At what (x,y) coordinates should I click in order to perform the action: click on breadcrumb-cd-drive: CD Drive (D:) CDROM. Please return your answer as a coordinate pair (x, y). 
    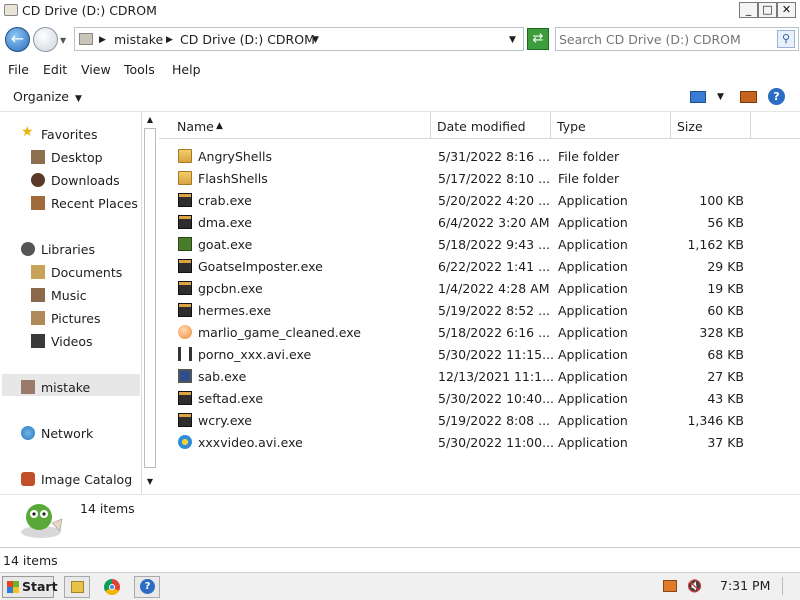
    Looking at the image, I should click on (247, 39).